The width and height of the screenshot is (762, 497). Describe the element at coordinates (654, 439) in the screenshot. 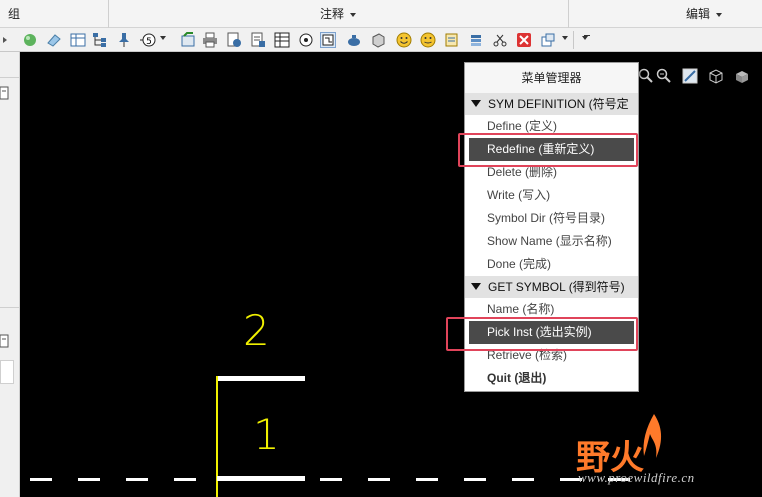

I see `flame-icon` at that location.